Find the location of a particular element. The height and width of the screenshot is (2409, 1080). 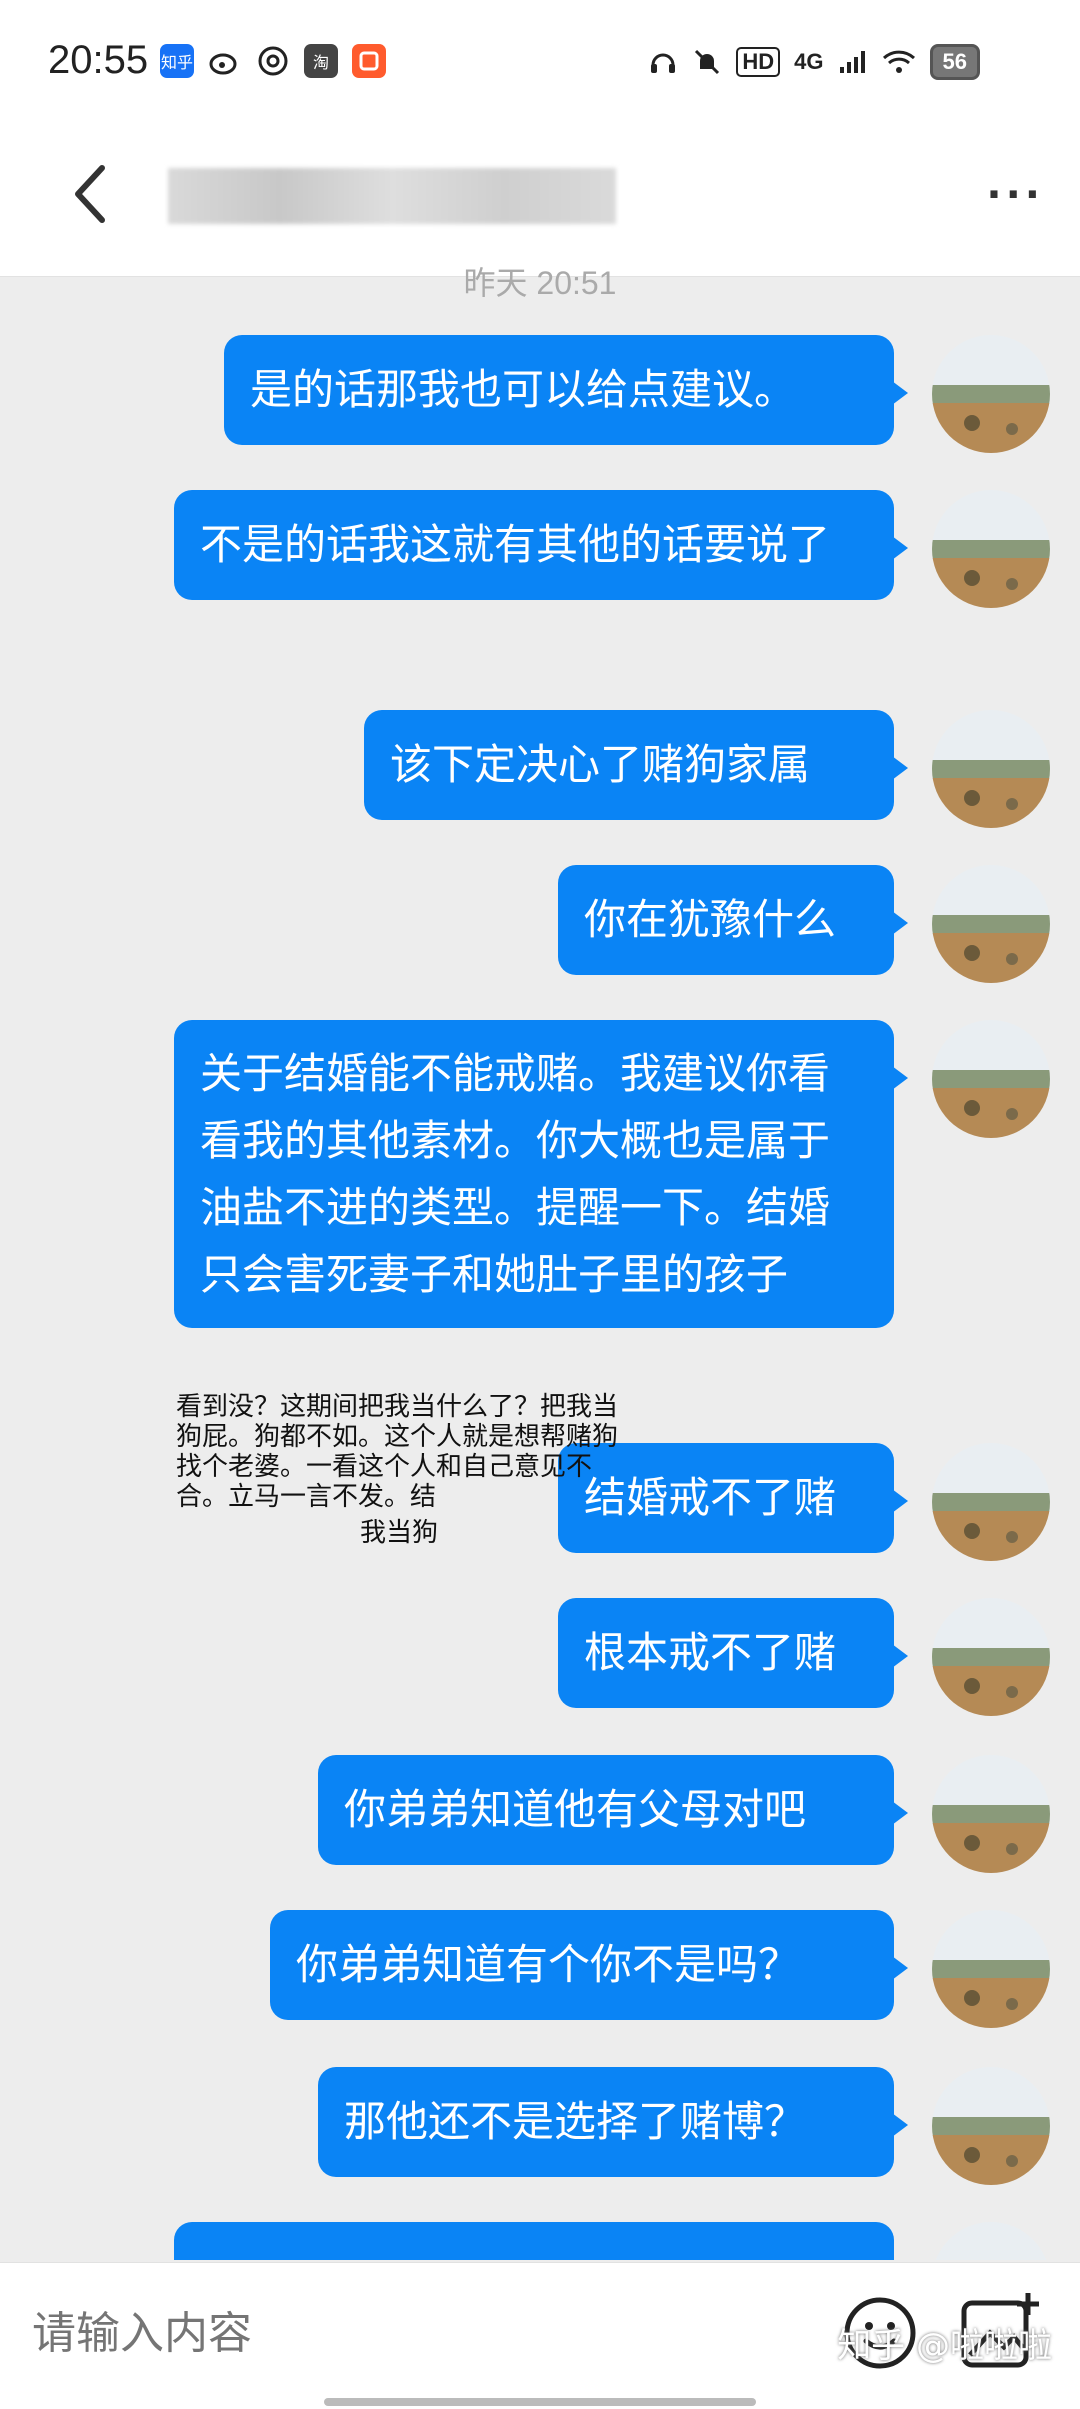

chat-header: ··· is located at coordinates (540, 198).